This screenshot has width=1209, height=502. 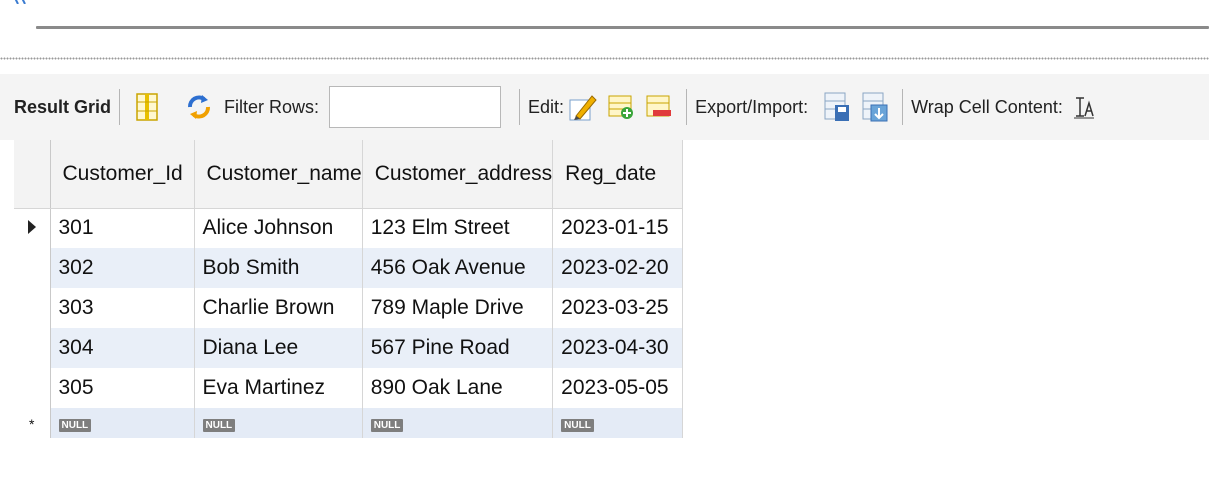 I want to click on import-icon, so click(x=875, y=107).